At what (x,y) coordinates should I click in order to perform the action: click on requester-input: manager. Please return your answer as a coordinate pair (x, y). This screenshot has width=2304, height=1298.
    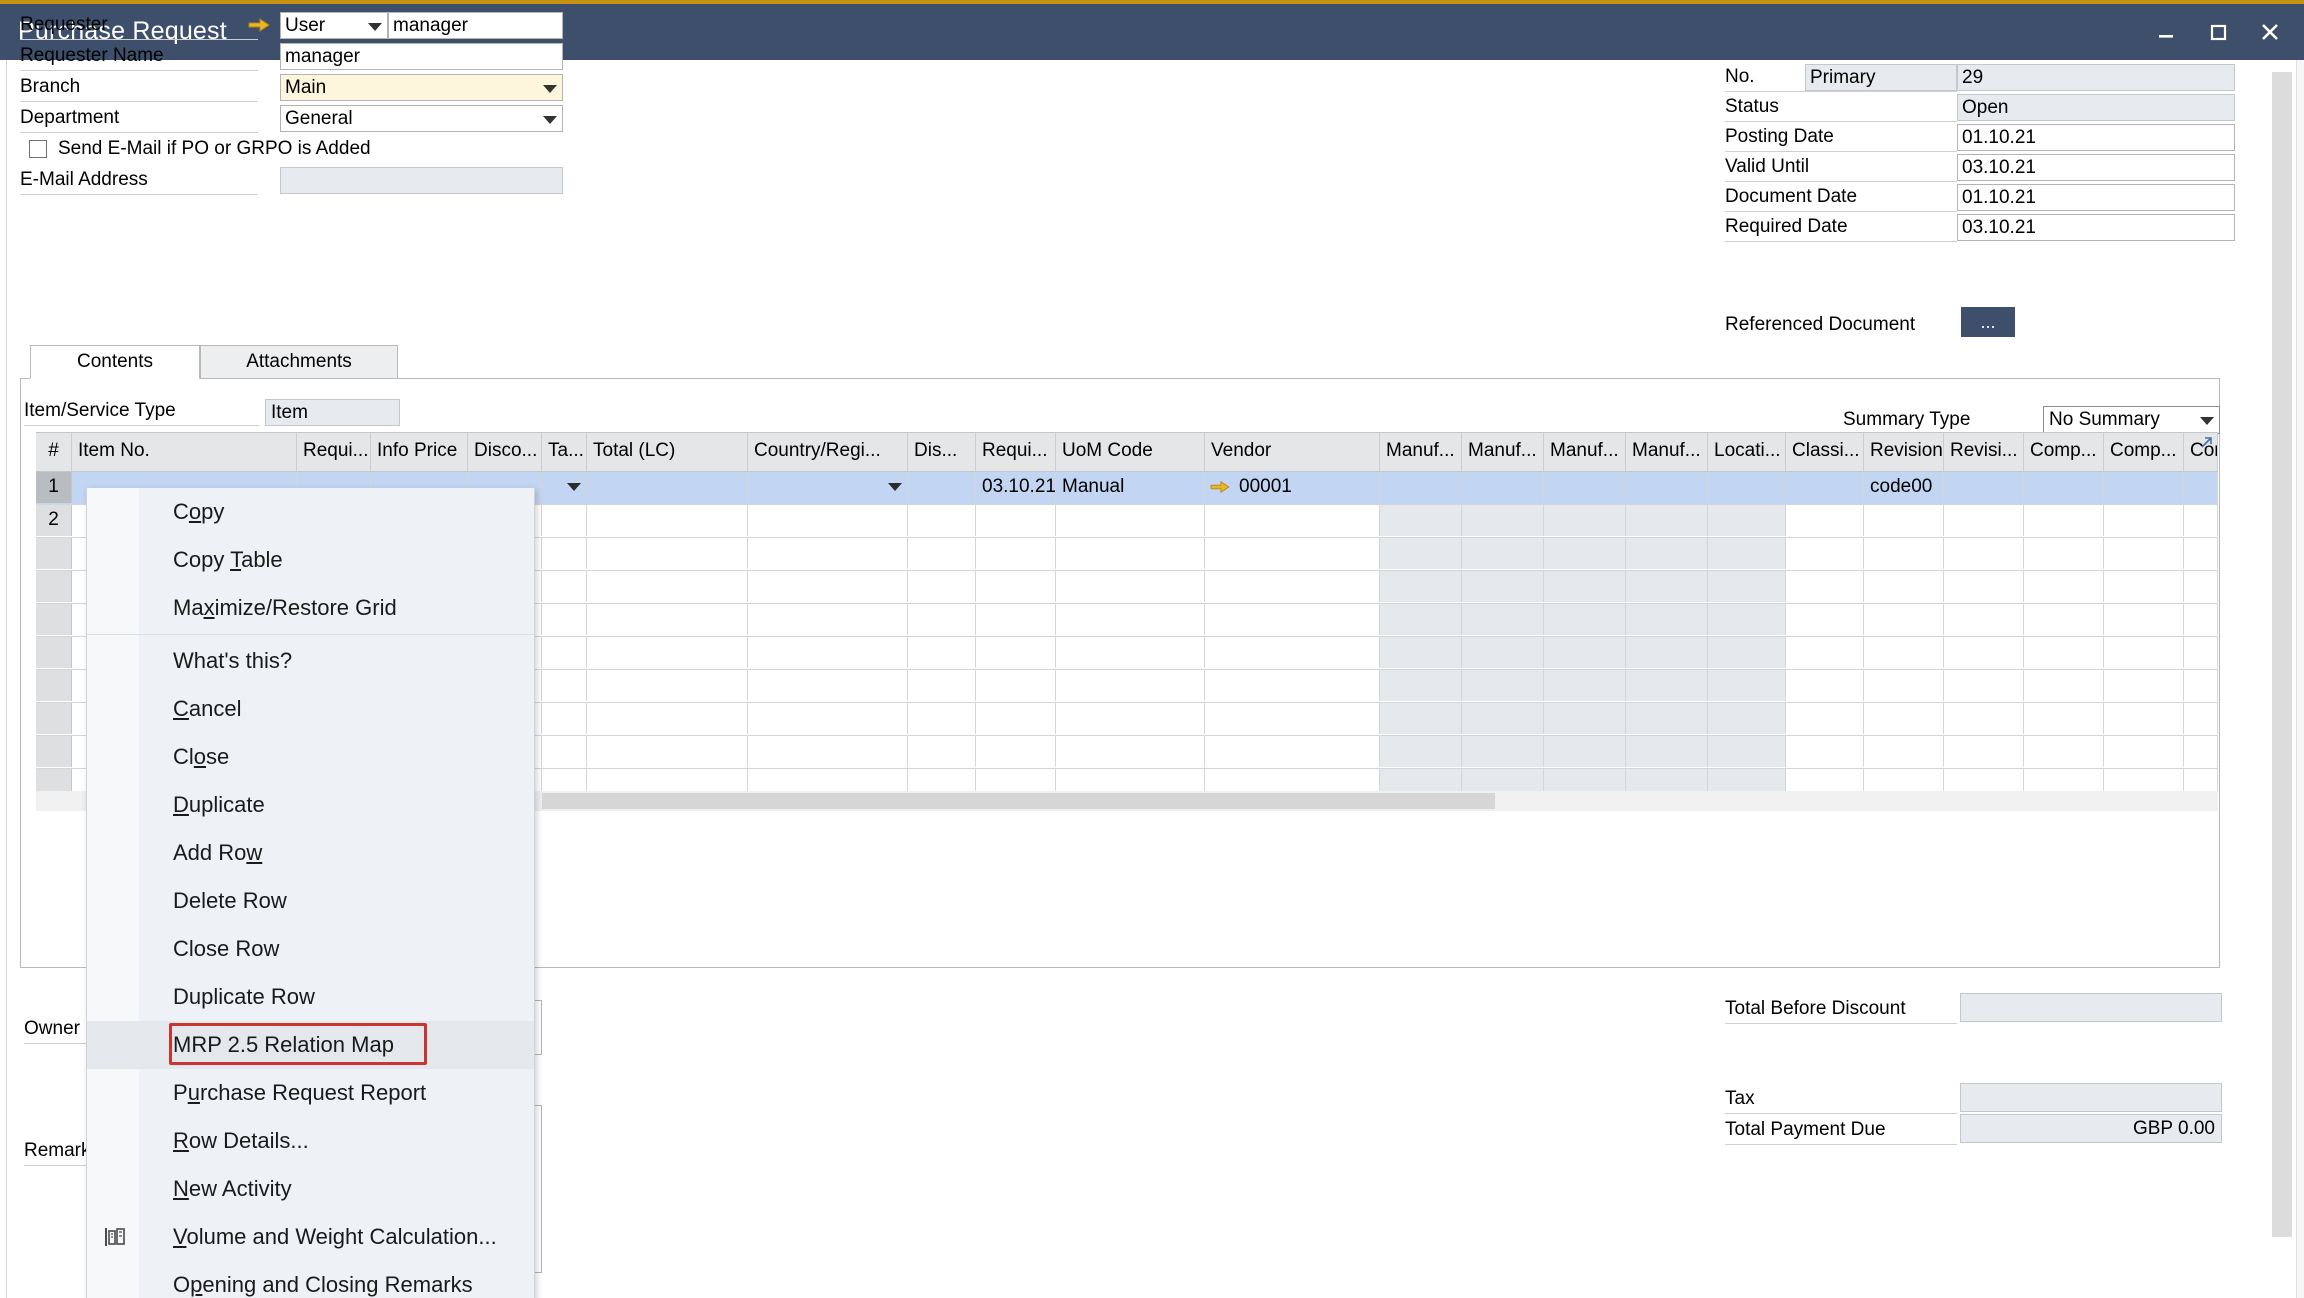
    Looking at the image, I should click on (475, 25).